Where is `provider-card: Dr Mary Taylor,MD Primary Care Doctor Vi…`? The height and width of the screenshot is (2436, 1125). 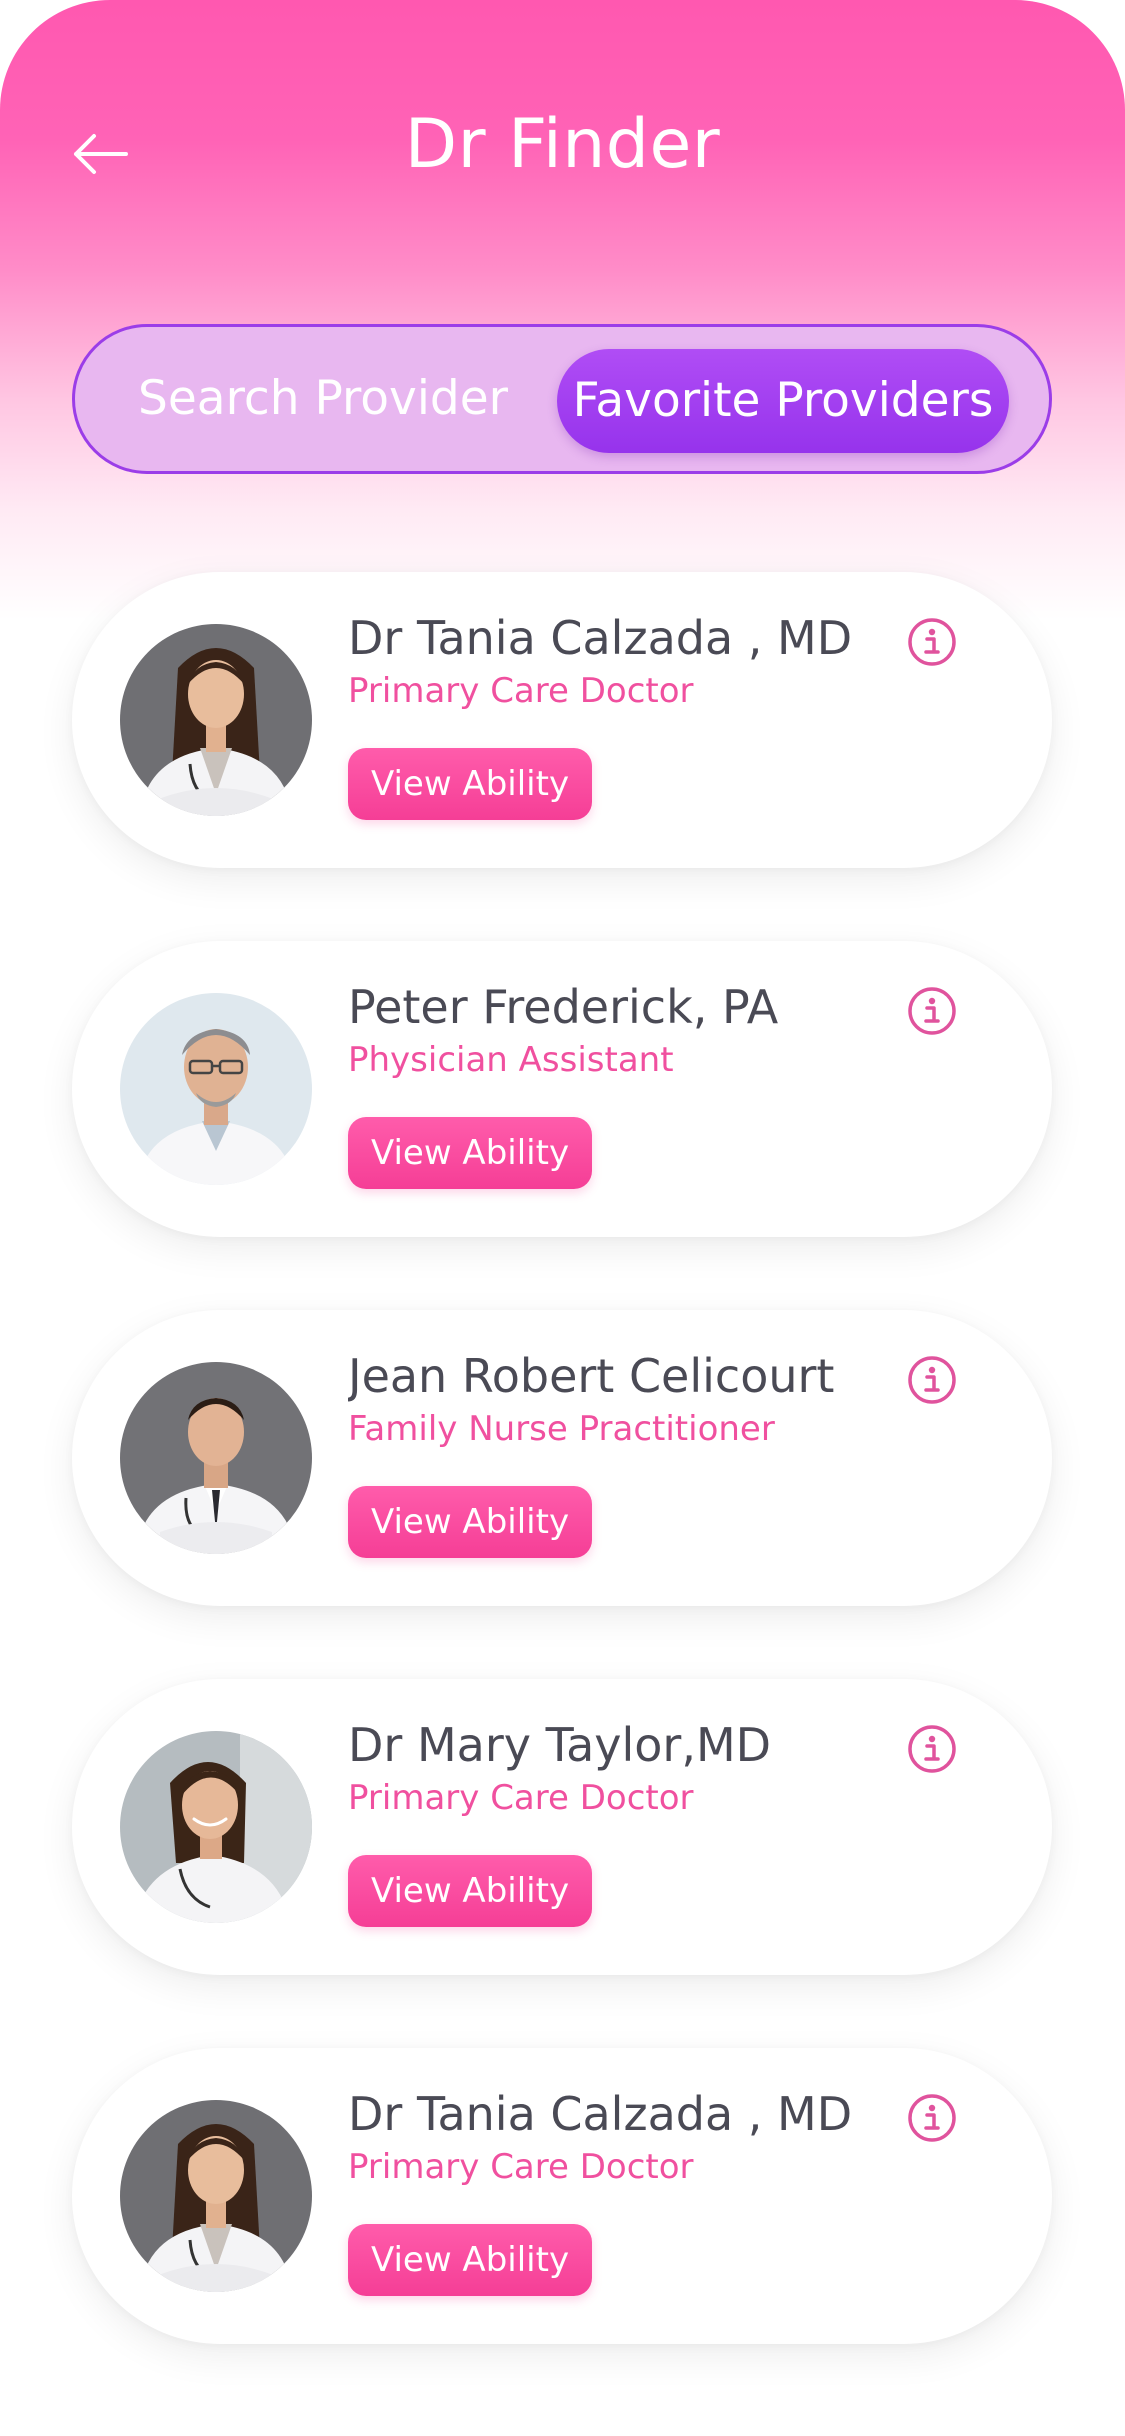
provider-card: Dr Mary Taylor,MD Primary Care Doctor Vi… is located at coordinates (562, 1827).